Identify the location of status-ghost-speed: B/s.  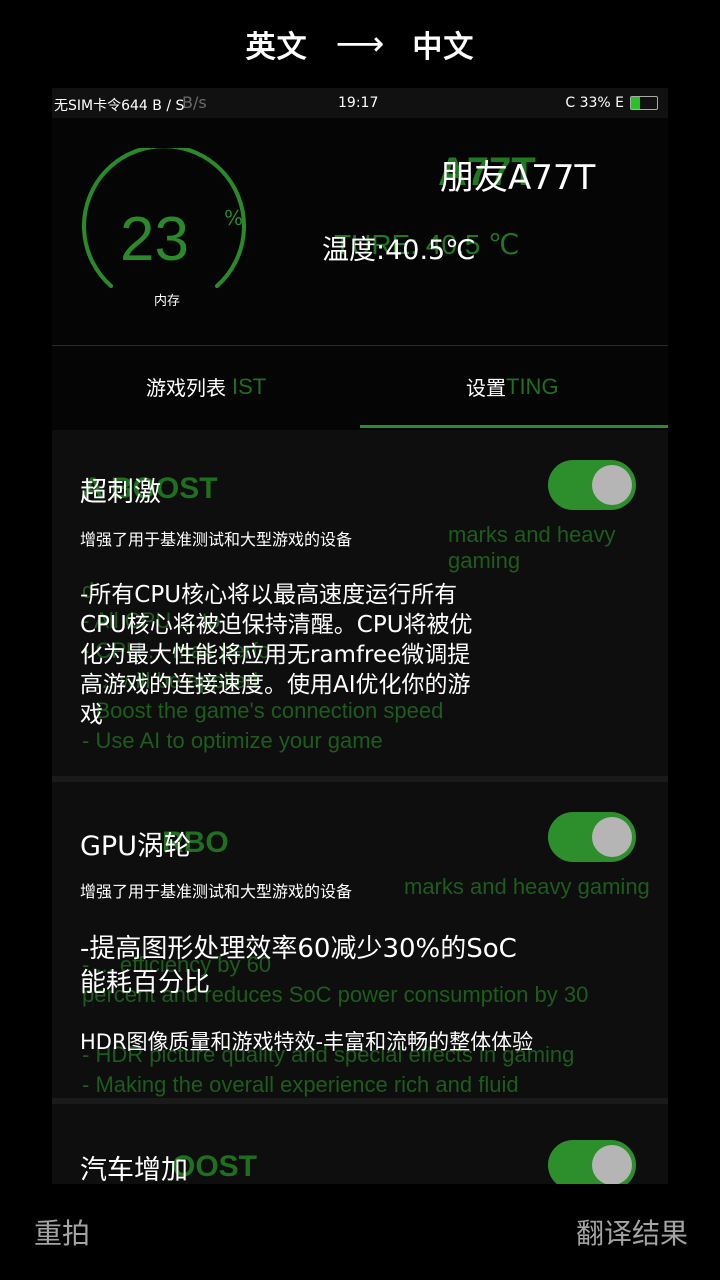
(194, 102).